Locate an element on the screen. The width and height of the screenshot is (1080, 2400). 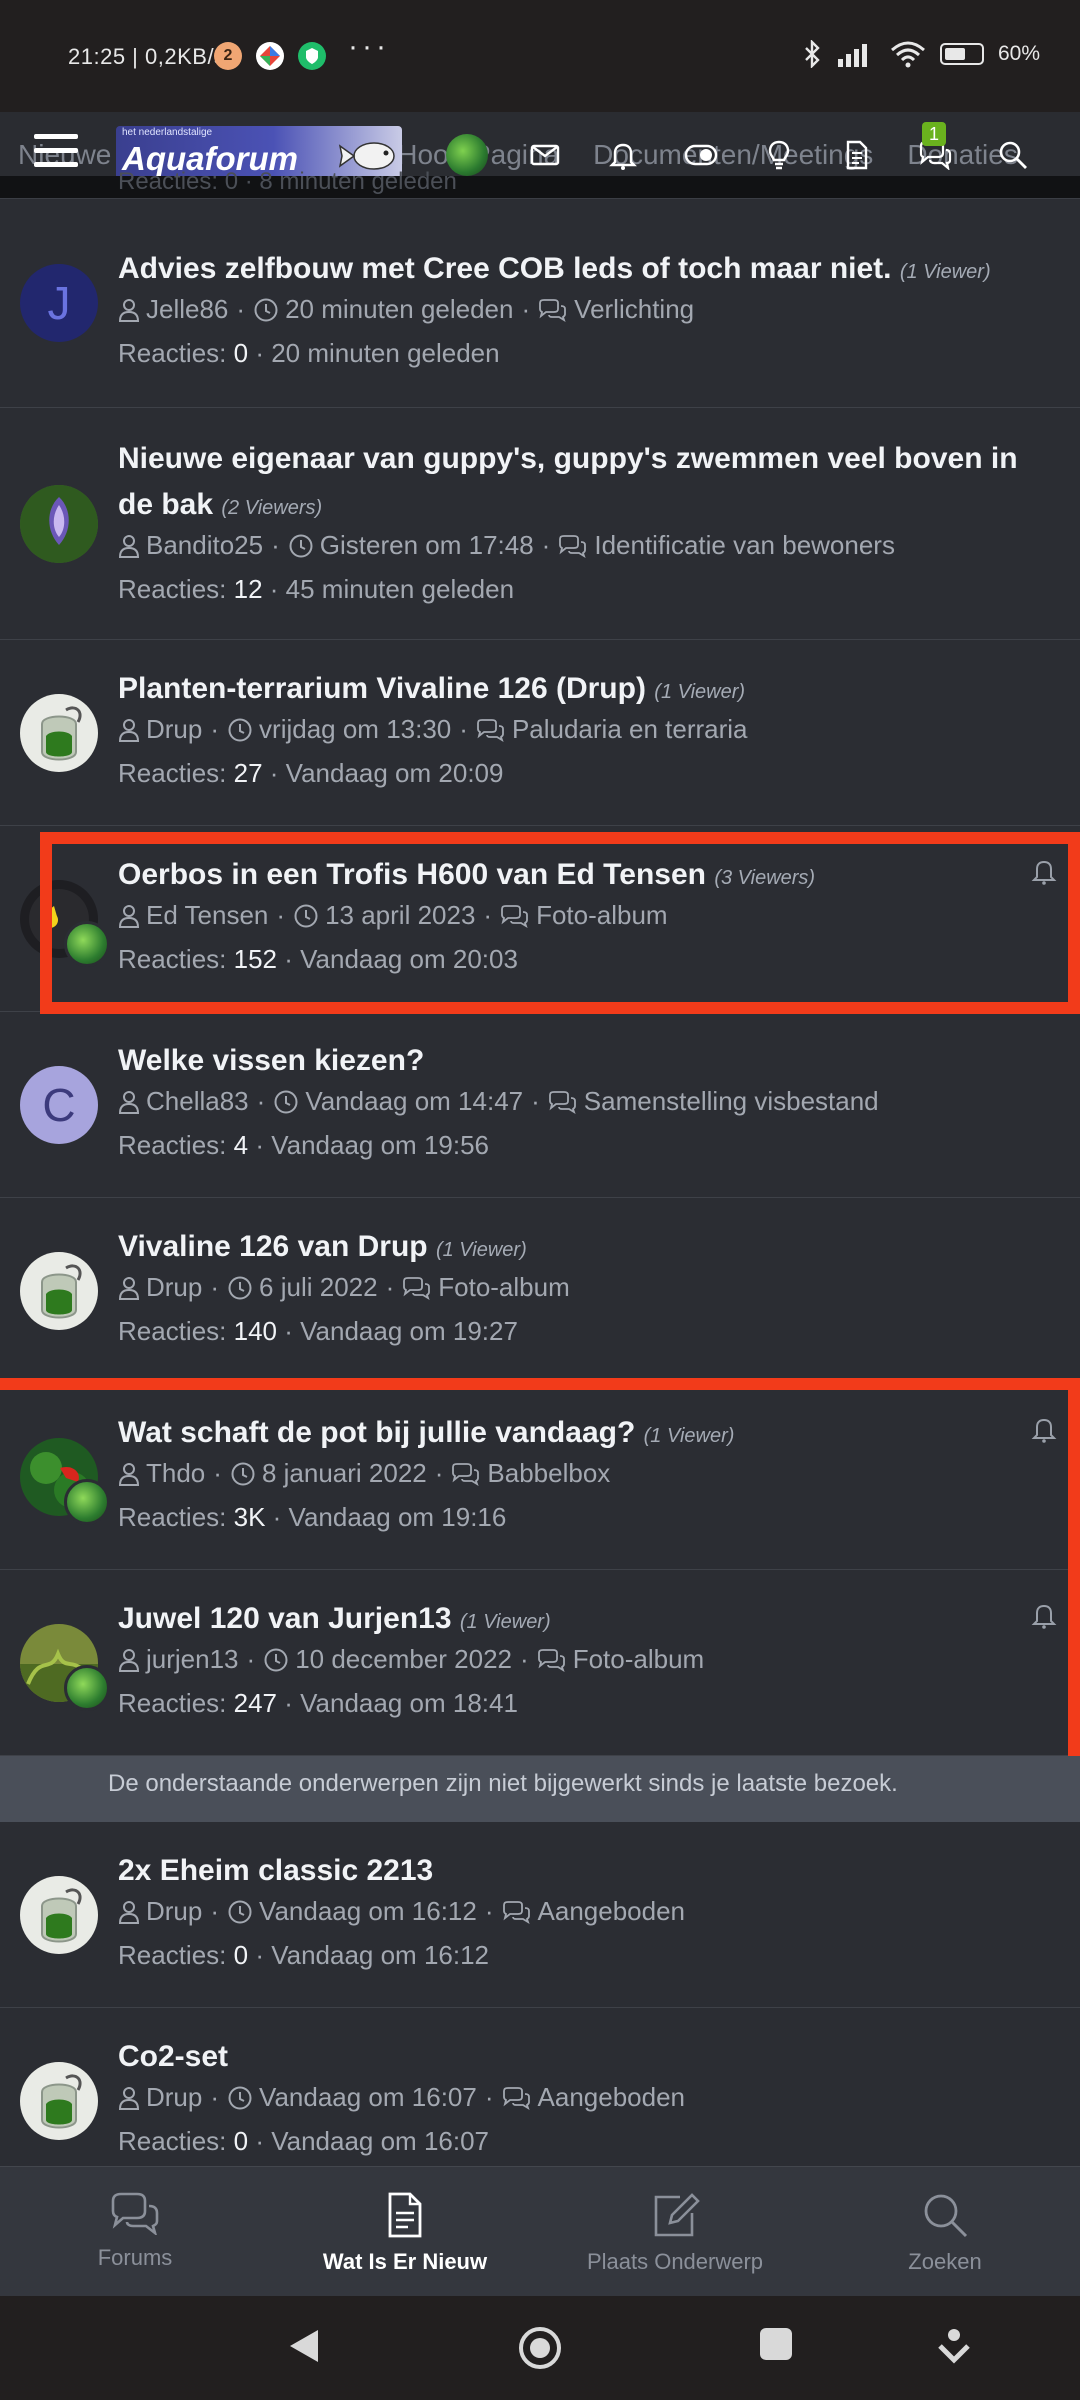
thread-title-text: Welke vissen kiezen? is located at coordinates (271, 1060).